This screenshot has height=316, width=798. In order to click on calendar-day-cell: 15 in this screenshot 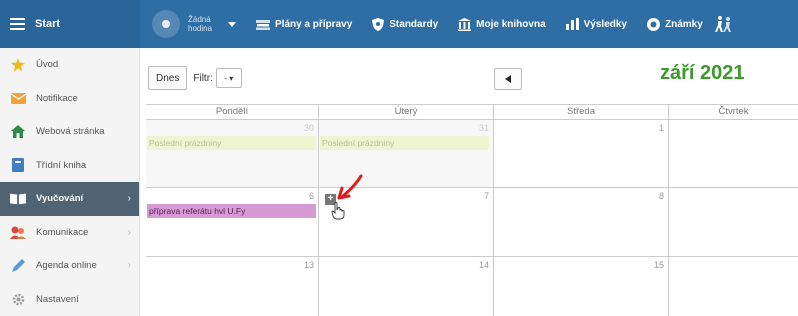, I will do `click(581, 286)`.